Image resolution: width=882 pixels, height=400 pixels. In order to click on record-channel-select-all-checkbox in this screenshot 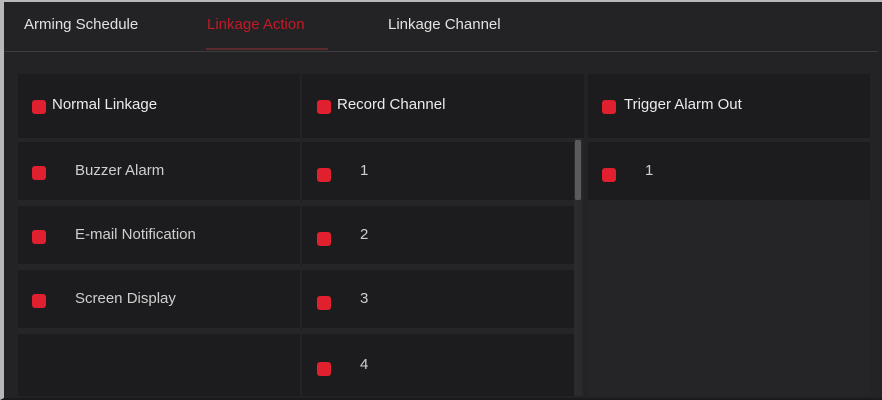, I will do `click(324, 107)`.